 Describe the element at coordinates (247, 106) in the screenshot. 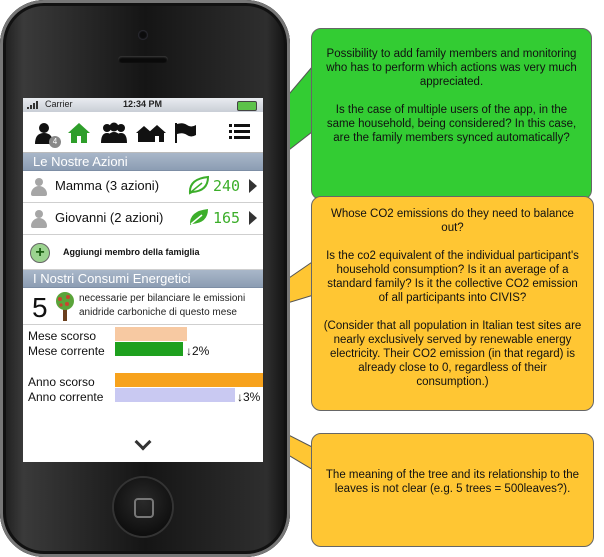

I see `battery-icon` at that location.